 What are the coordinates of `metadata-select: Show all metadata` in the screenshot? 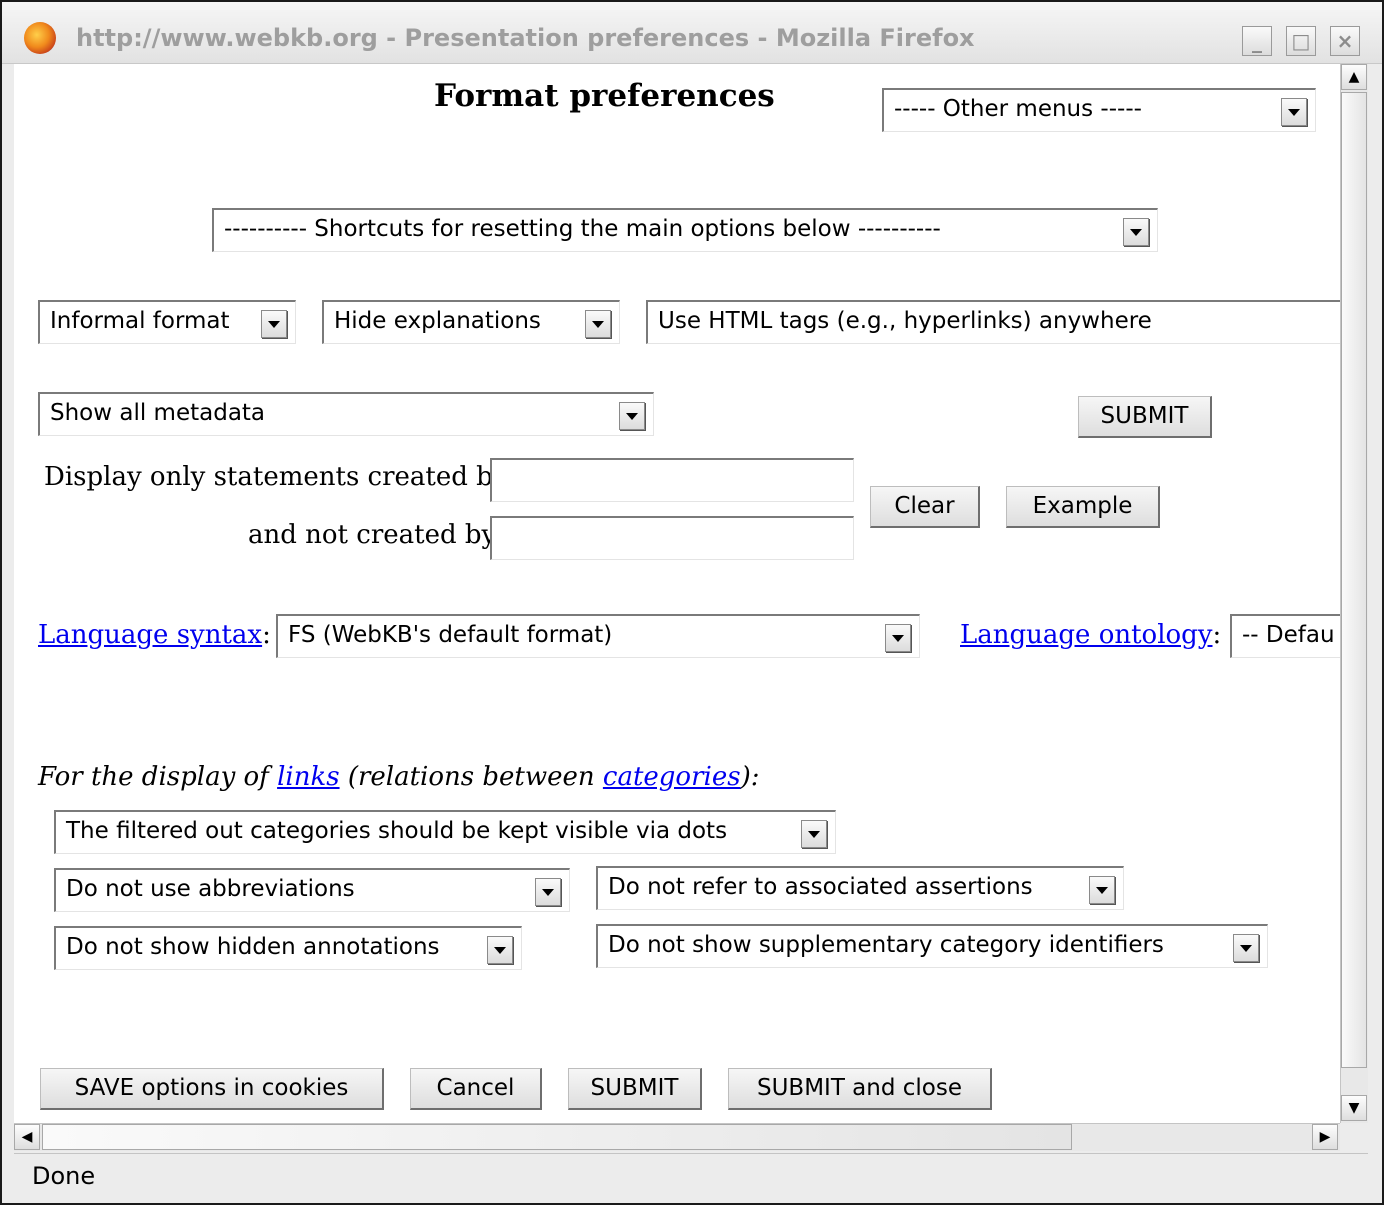 It's located at (346, 414).